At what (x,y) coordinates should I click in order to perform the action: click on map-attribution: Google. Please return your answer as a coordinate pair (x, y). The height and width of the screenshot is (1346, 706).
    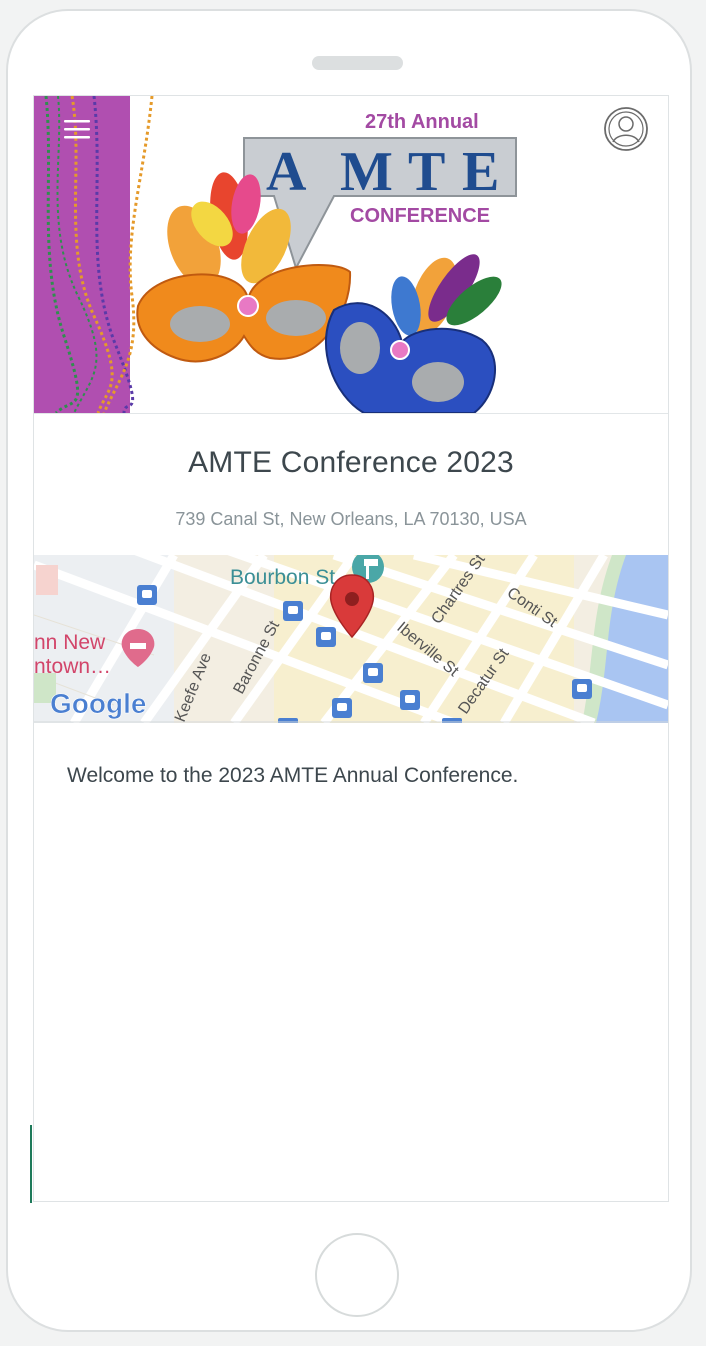
    Looking at the image, I should click on (98, 703).